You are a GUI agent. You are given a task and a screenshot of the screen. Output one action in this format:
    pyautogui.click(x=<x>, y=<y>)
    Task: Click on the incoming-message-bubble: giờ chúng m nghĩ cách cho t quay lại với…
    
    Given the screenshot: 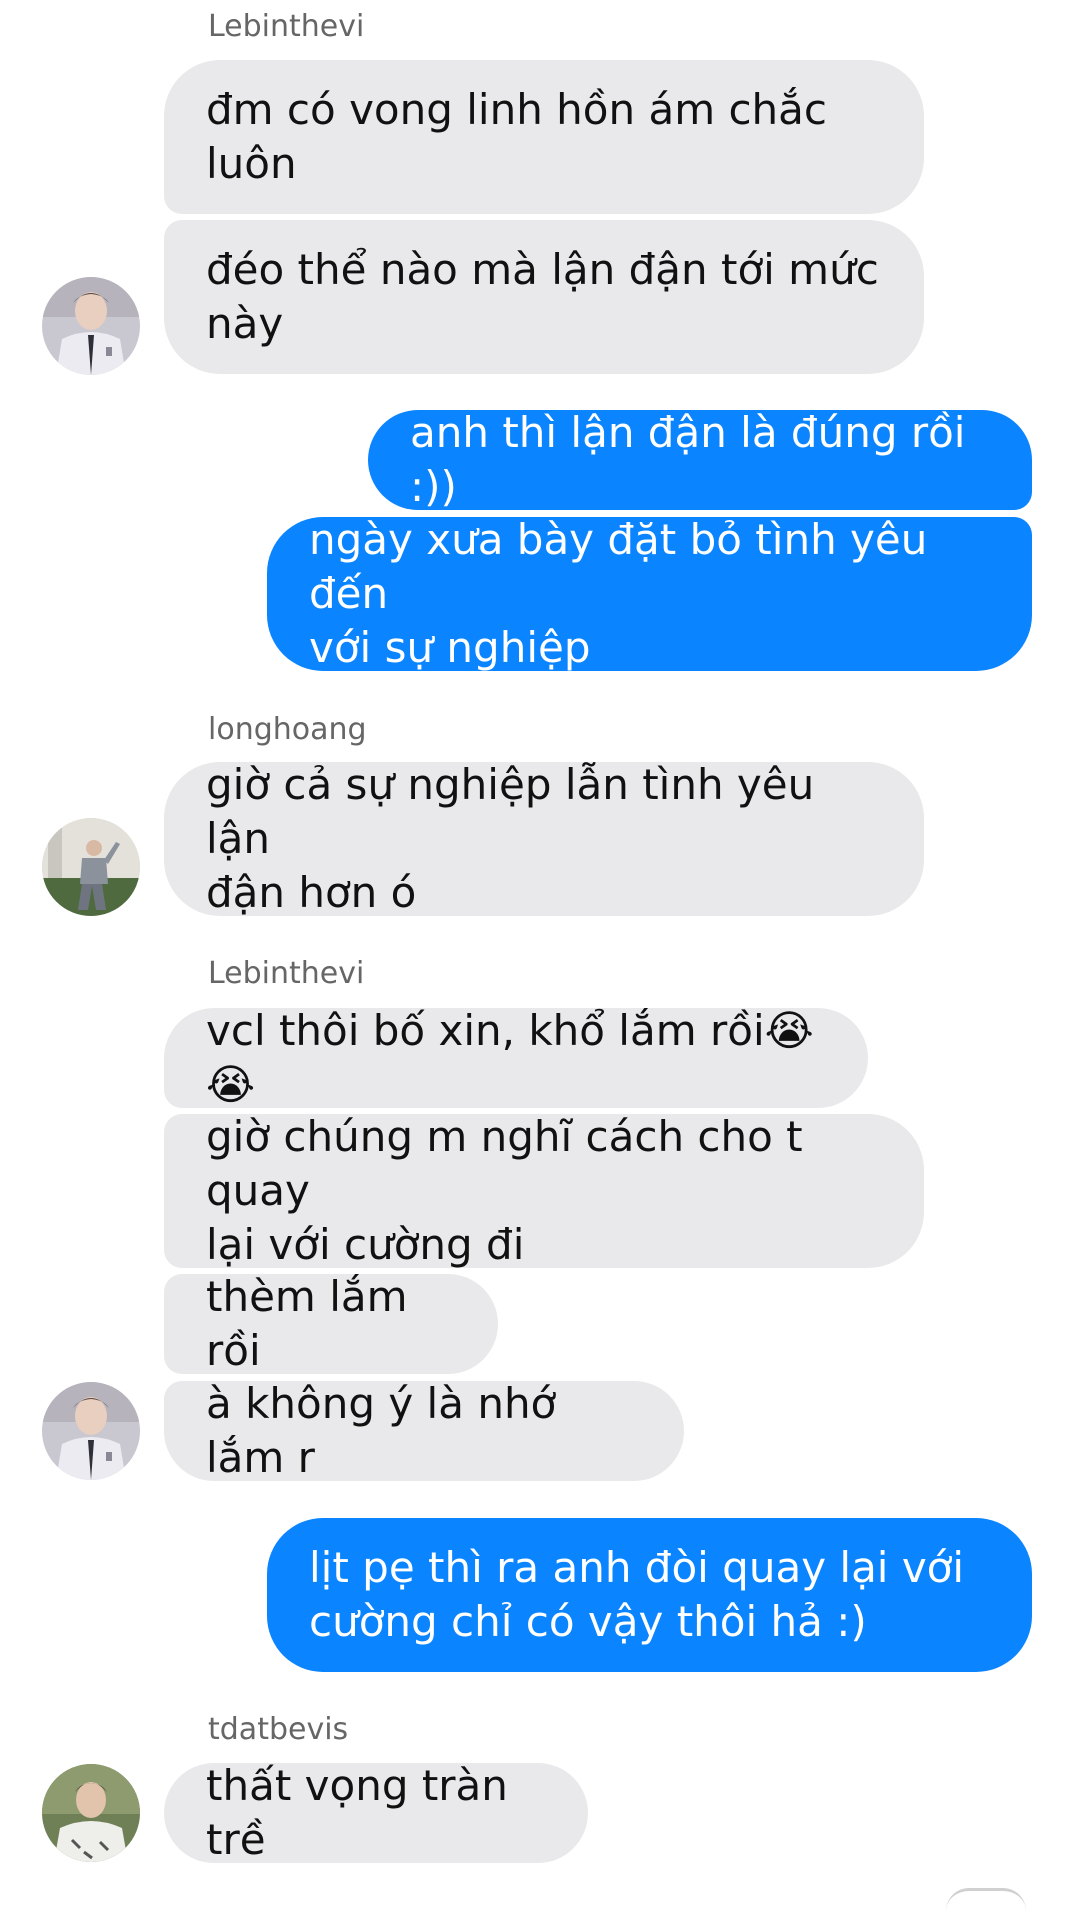 What is the action you would take?
    pyautogui.click(x=544, y=1190)
    